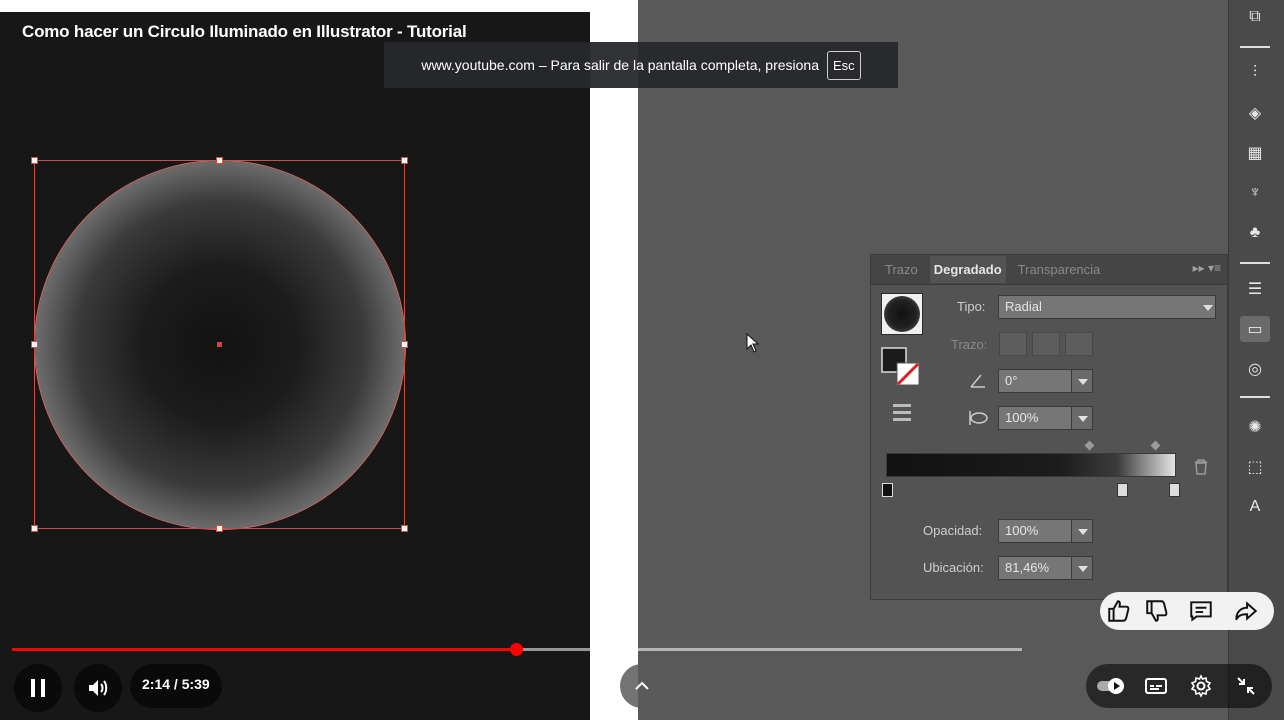  I want to click on progress-scrubber, so click(516, 649).